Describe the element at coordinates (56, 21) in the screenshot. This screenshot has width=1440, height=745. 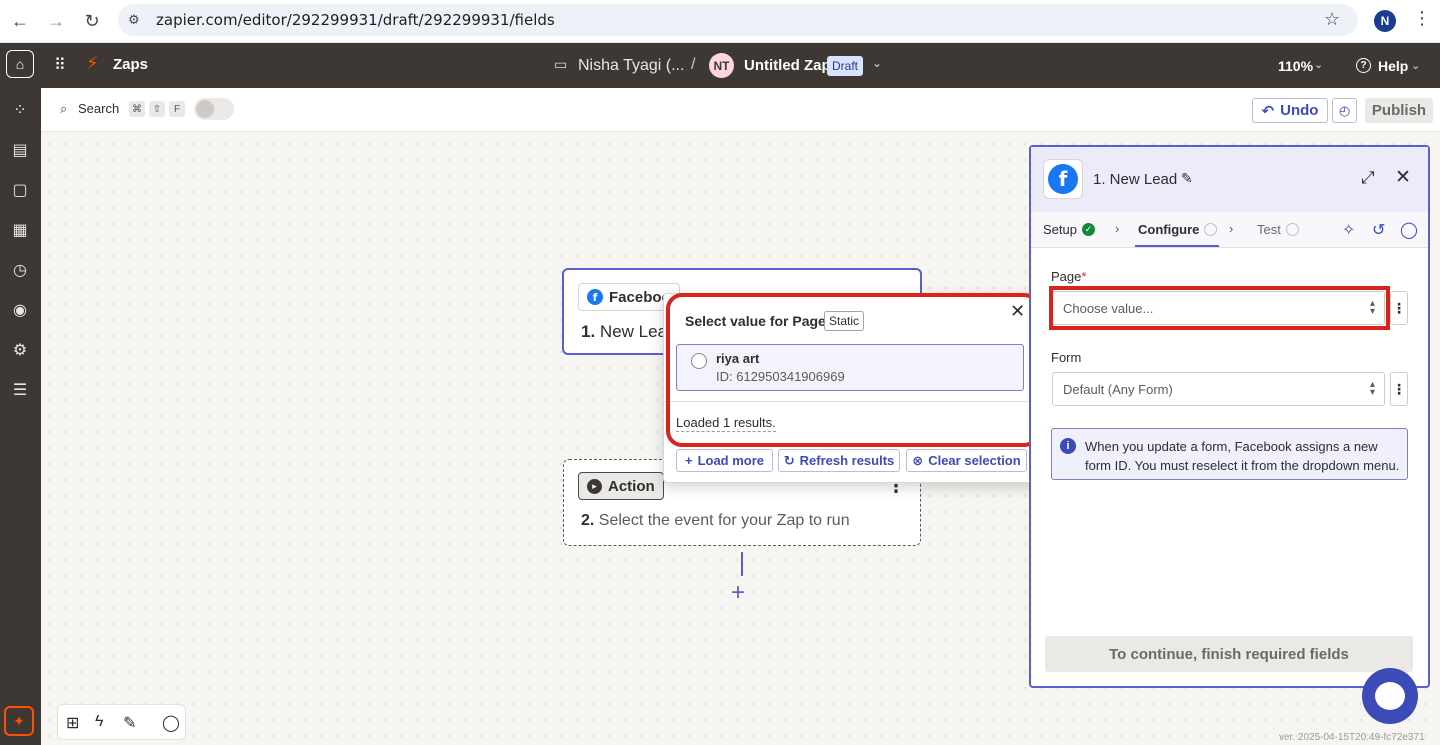
I see `forward-arrow-icon: →` at that location.